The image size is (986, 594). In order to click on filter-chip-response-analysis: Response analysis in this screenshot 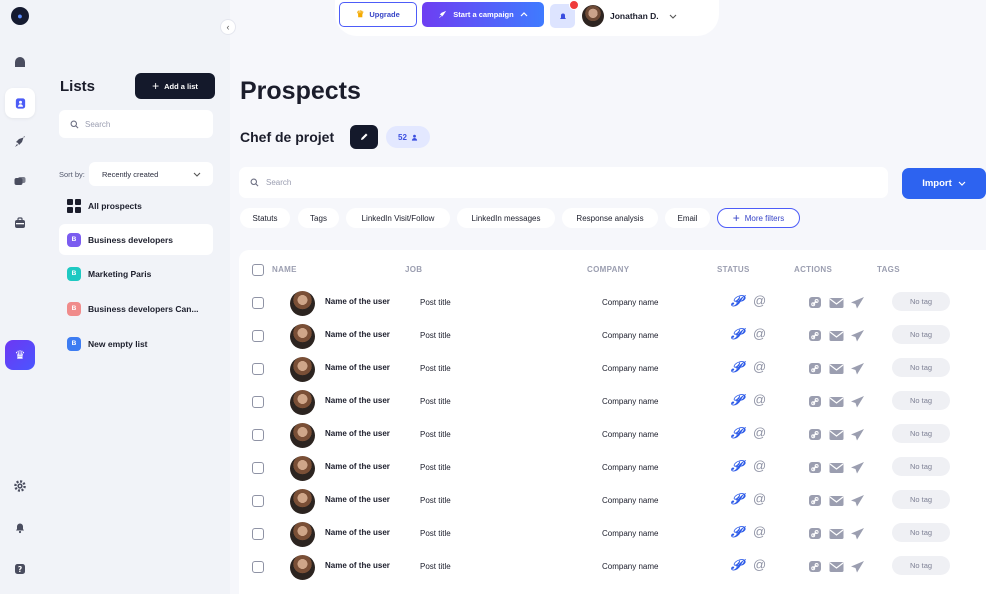, I will do `click(610, 218)`.